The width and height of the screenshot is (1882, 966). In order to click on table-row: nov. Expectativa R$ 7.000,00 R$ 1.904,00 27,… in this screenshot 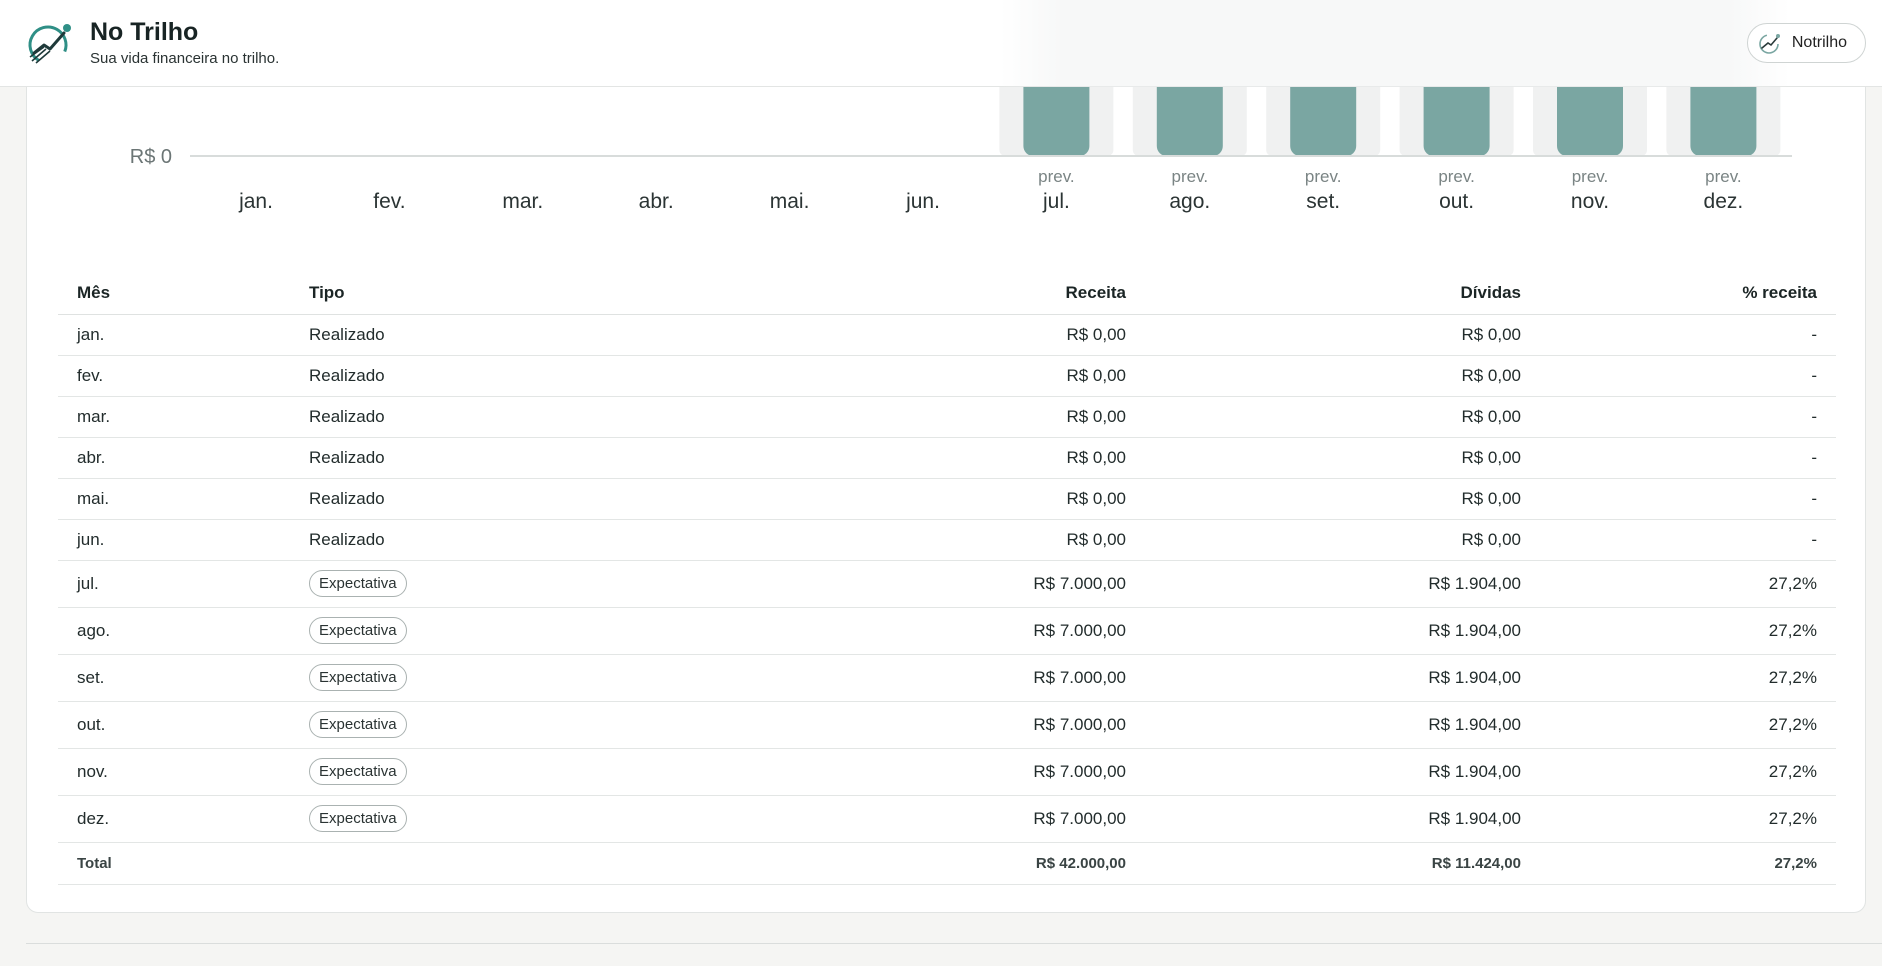, I will do `click(947, 772)`.